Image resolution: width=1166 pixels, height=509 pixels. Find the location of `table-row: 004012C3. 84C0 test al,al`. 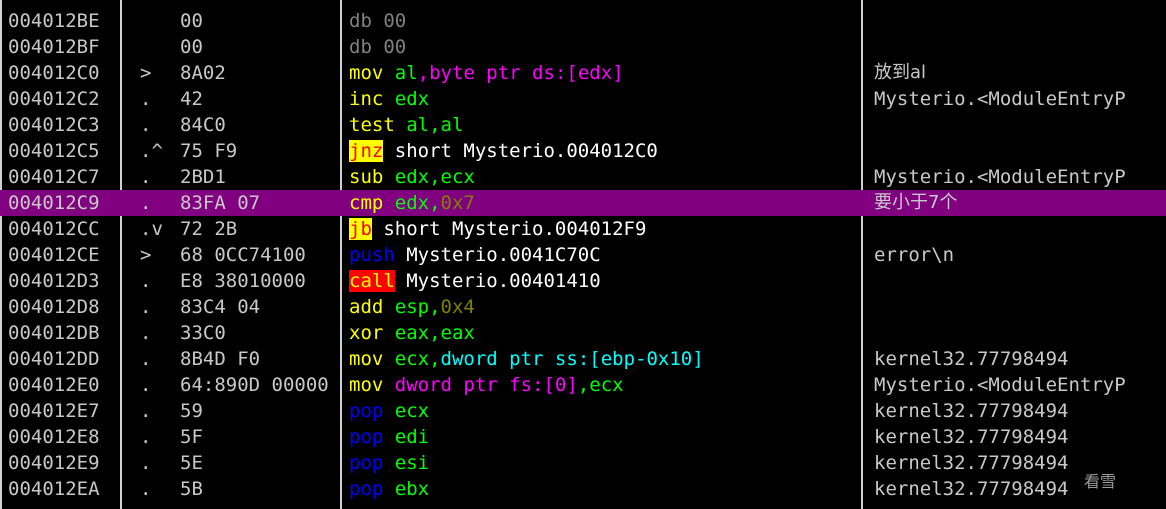

table-row: 004012C3. 84C0 test al,al is located at coordinates (583, 125).